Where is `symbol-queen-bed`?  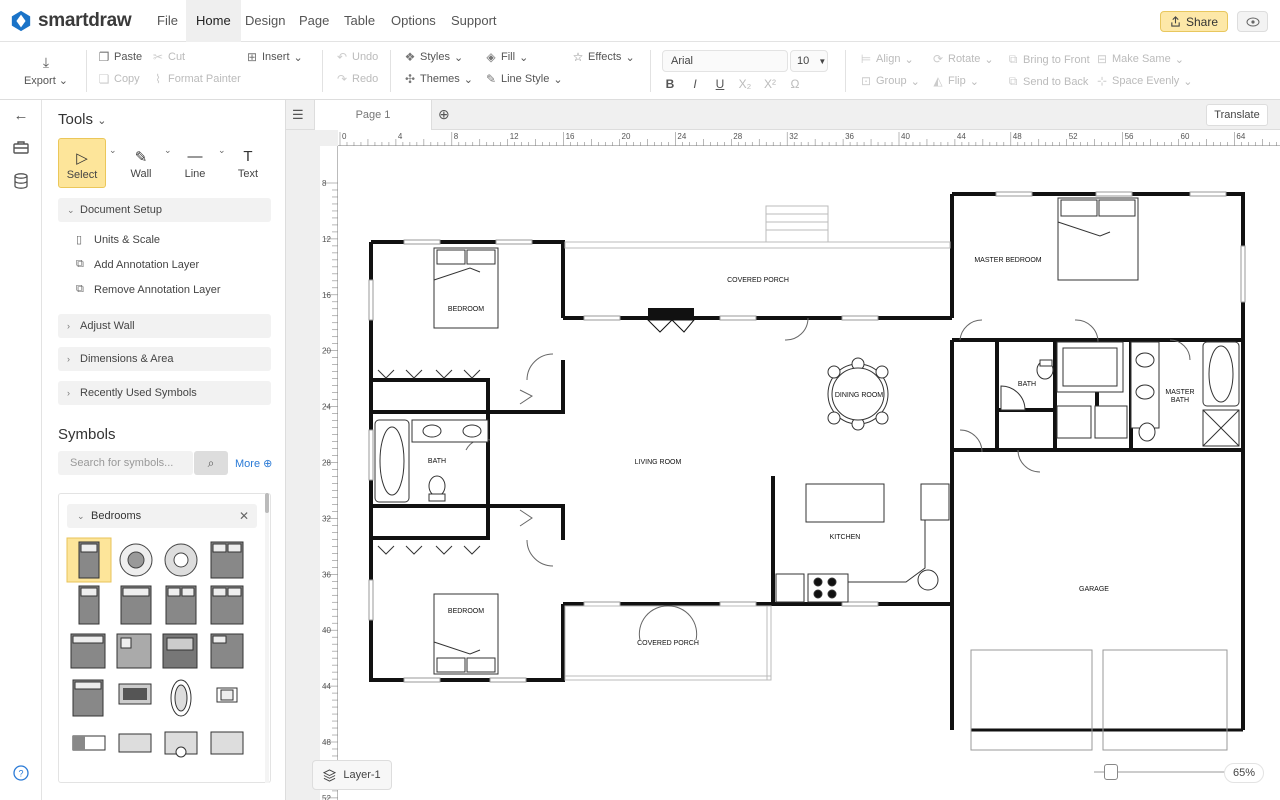
symbol-queen-bed is located at coordinates (181, 605).